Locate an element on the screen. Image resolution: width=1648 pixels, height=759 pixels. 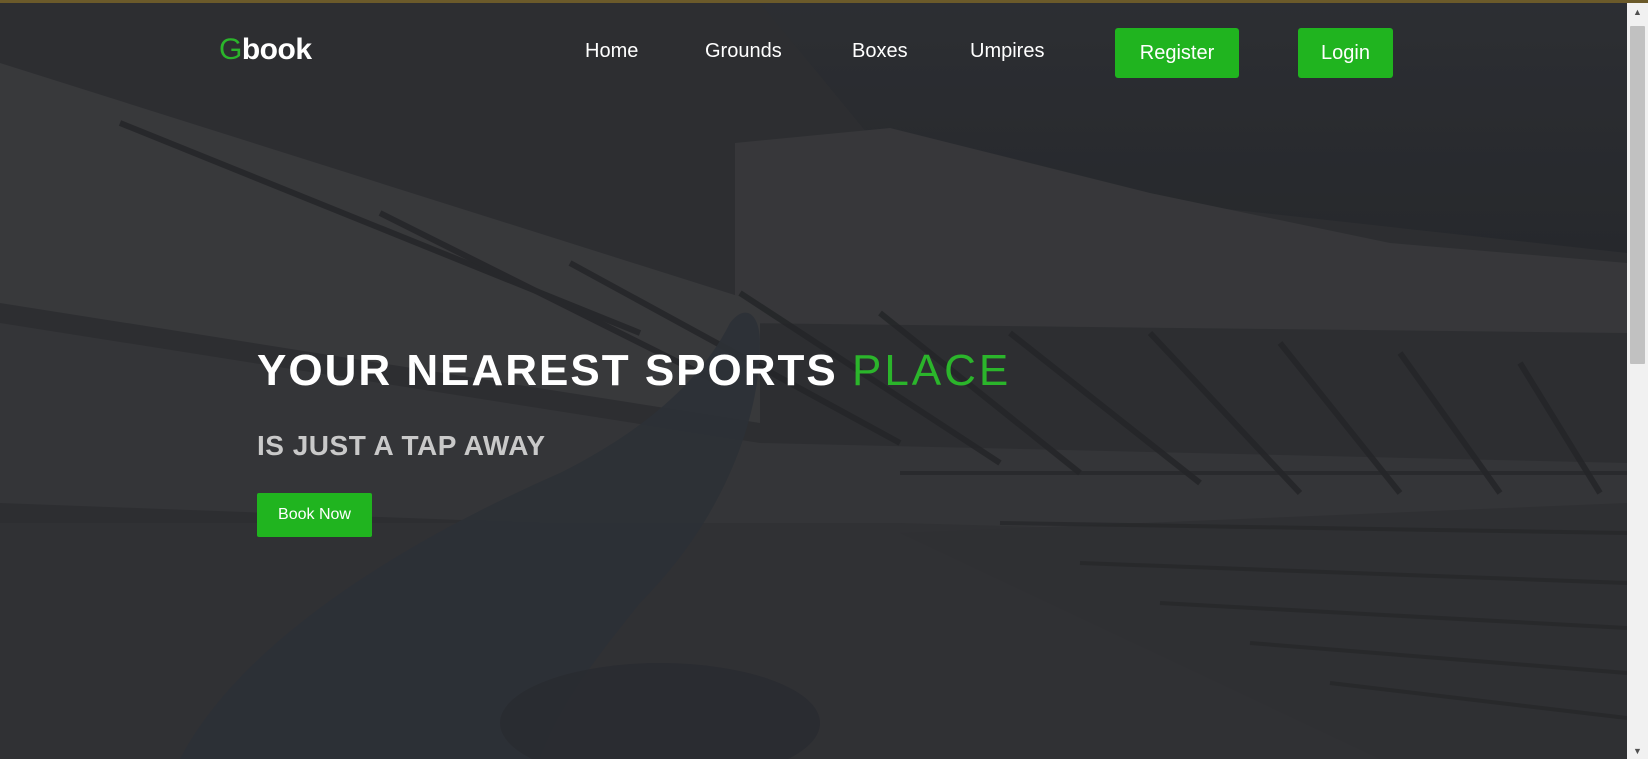
hero-subheadline: IS JUST A TAP AWAY is located at coordinates (401, 445).